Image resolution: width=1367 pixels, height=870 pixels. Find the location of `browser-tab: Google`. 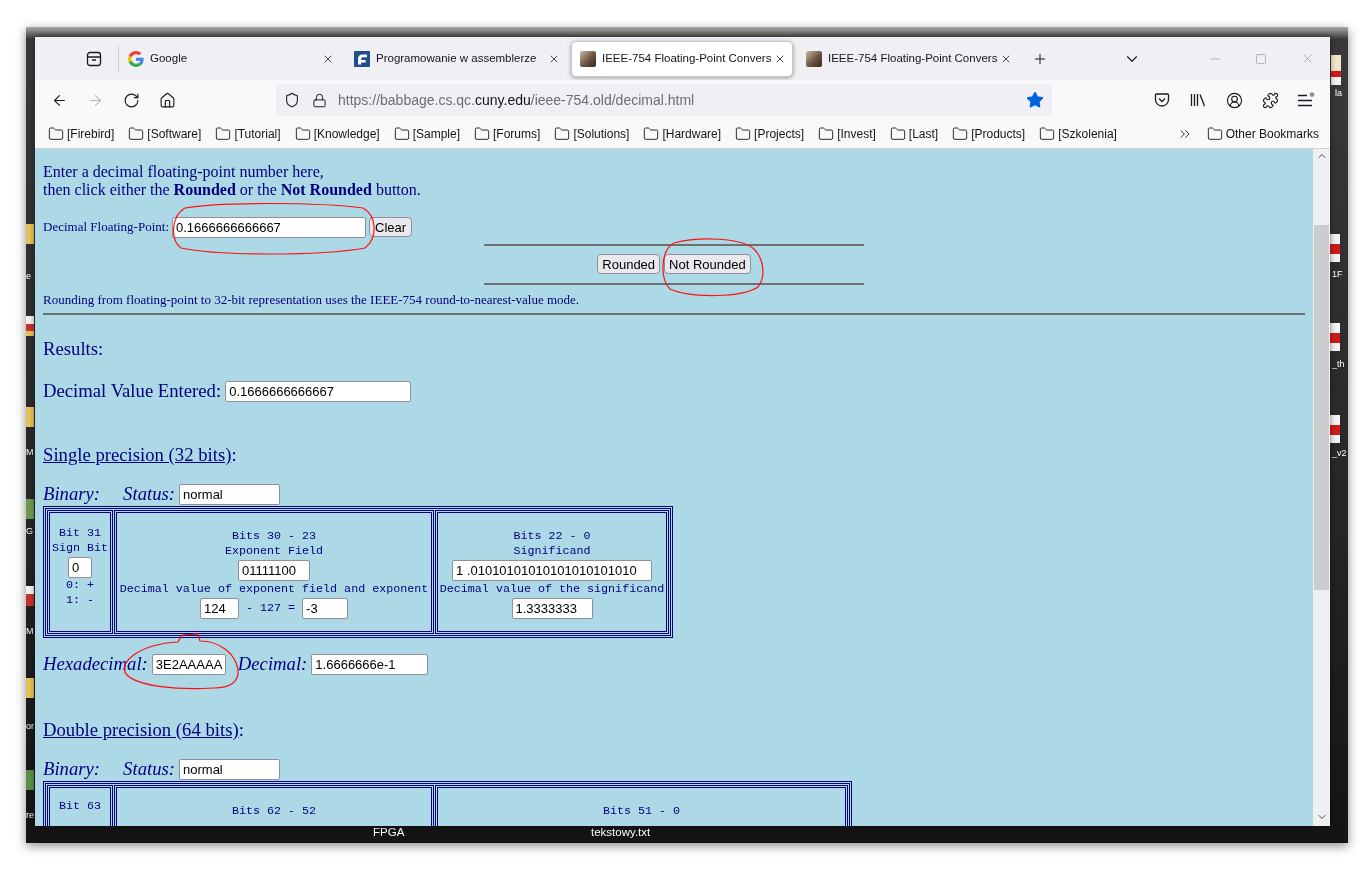

browser-tab: Google is located at coordinates (230, 58).